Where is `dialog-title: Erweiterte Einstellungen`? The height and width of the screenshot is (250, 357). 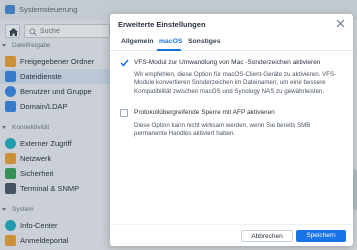 dialog-title: Erweiterte Einstellungen is located at coordinates (162, 24).